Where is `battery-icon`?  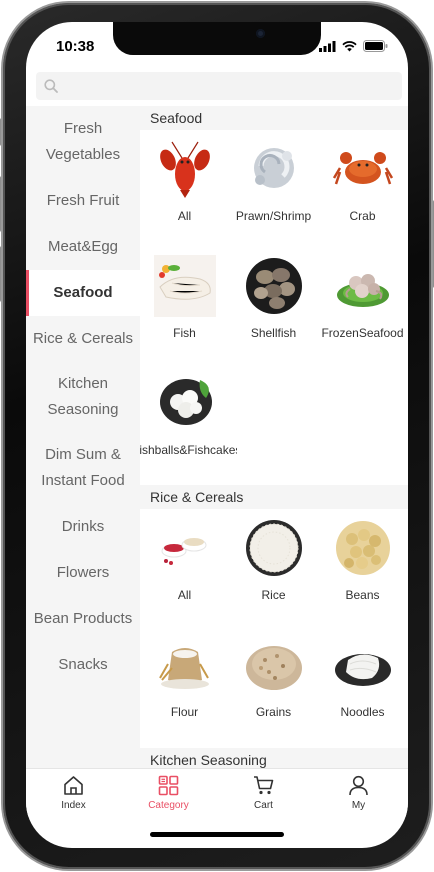
battery-icon is located at coordinates (375, 46).